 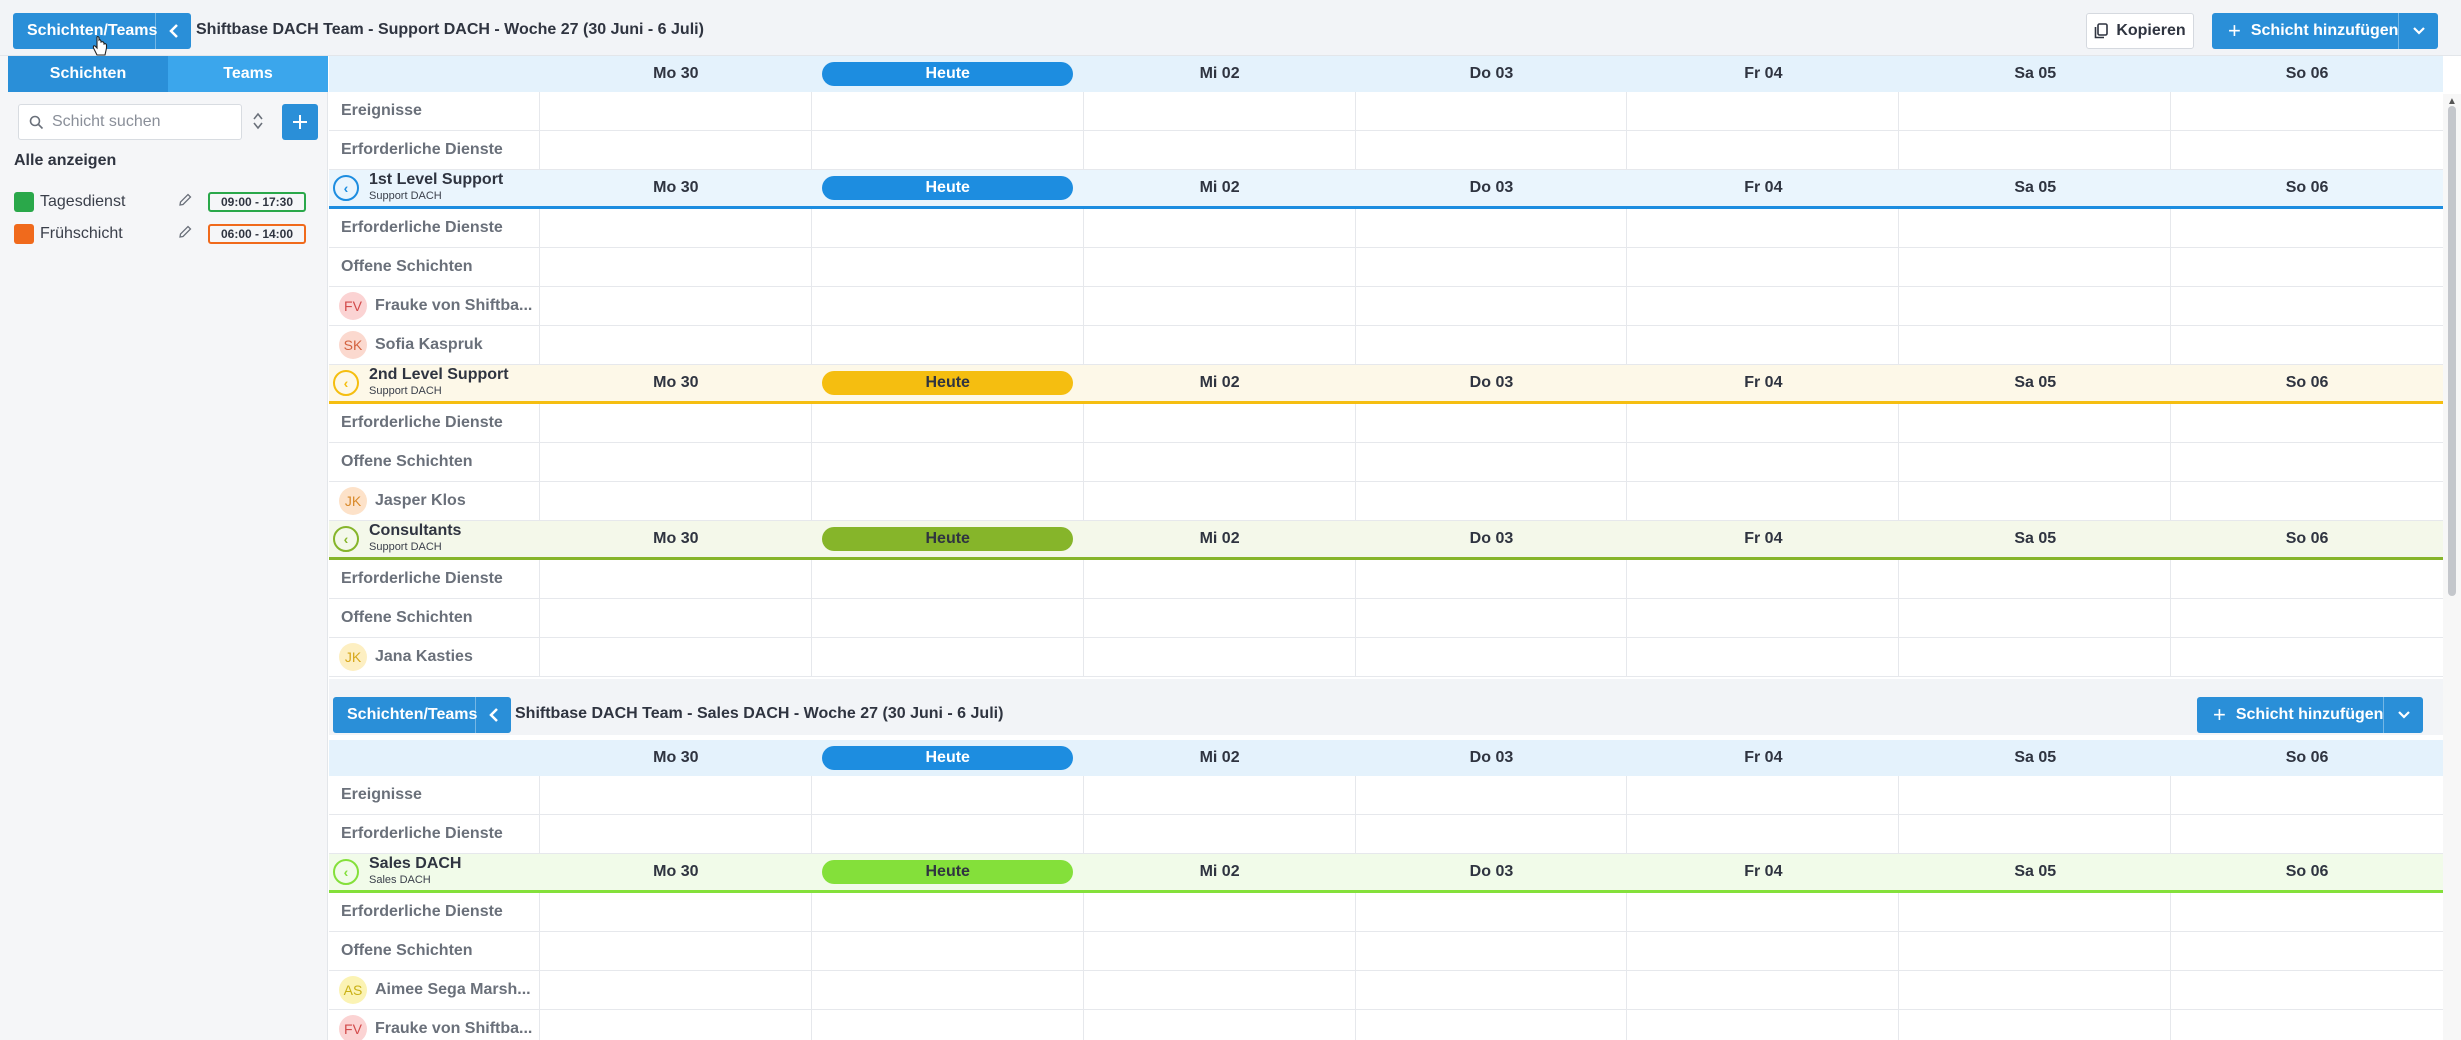 I want to click on scrollbar-thumb, so click(x=2452, y=351).